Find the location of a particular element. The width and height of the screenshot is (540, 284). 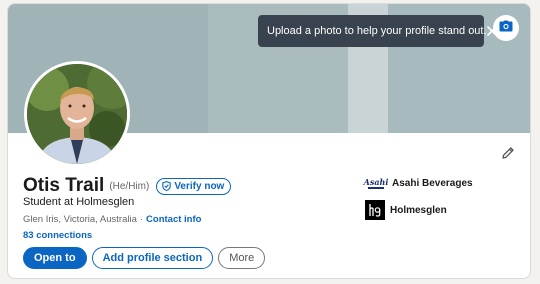

verify-now-button: Verify now is located at coordinates (194, 186).